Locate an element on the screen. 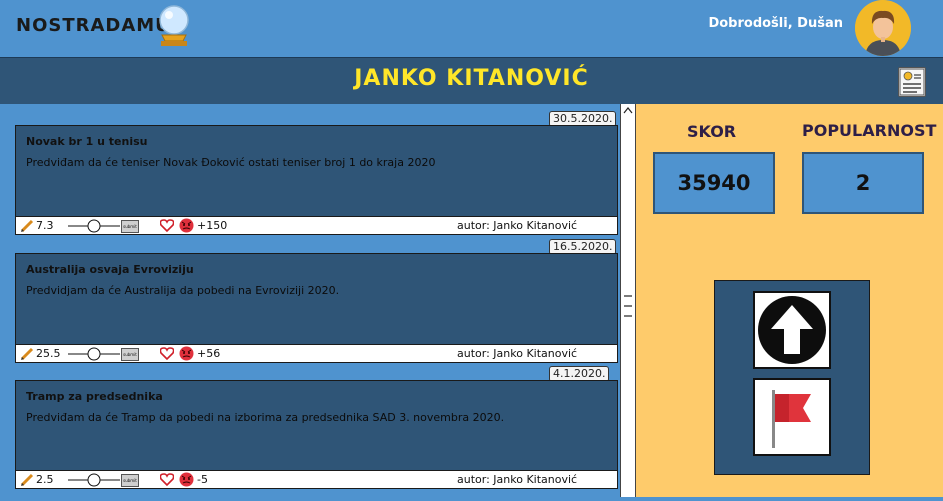 The height and width of the screenshot is (501, 943). prediction-rating: 25.5 is located at coordinates (48, 353).